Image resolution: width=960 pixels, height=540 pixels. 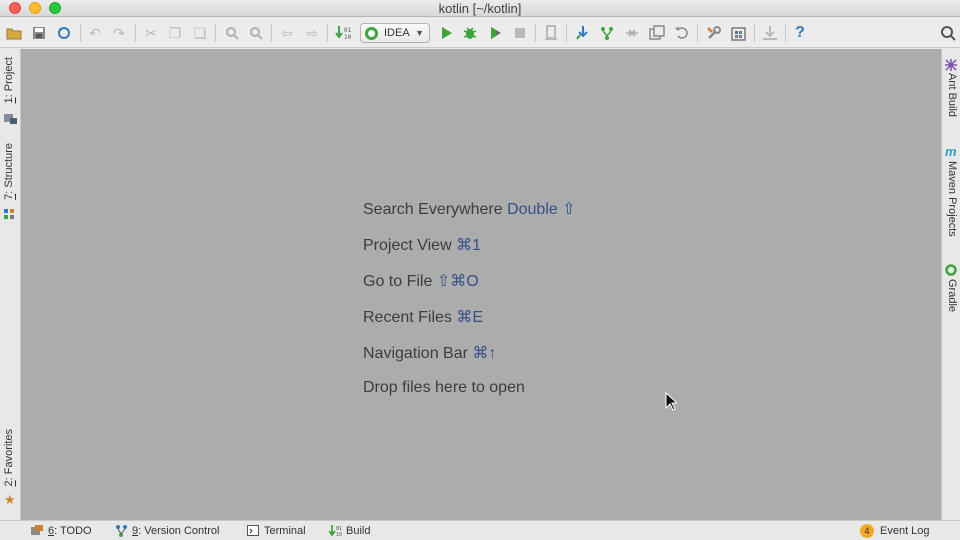 What do you see at coordinates (583, 33) in the screenshot?
I see `vcs-update-icon` at bounding box center [583, 33].